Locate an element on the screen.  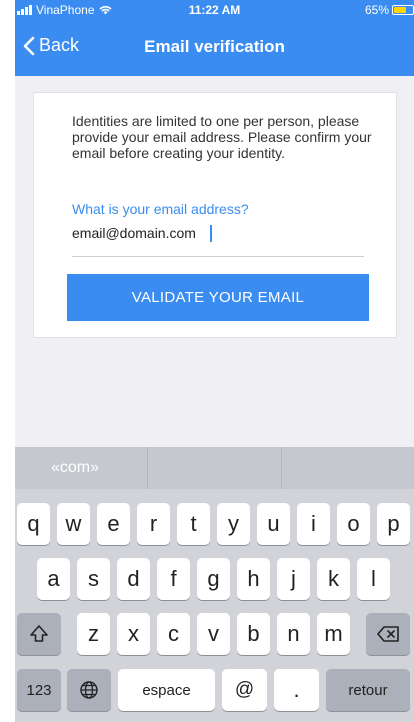
suggestion-1: «com» is located at coordinates (82, 468).